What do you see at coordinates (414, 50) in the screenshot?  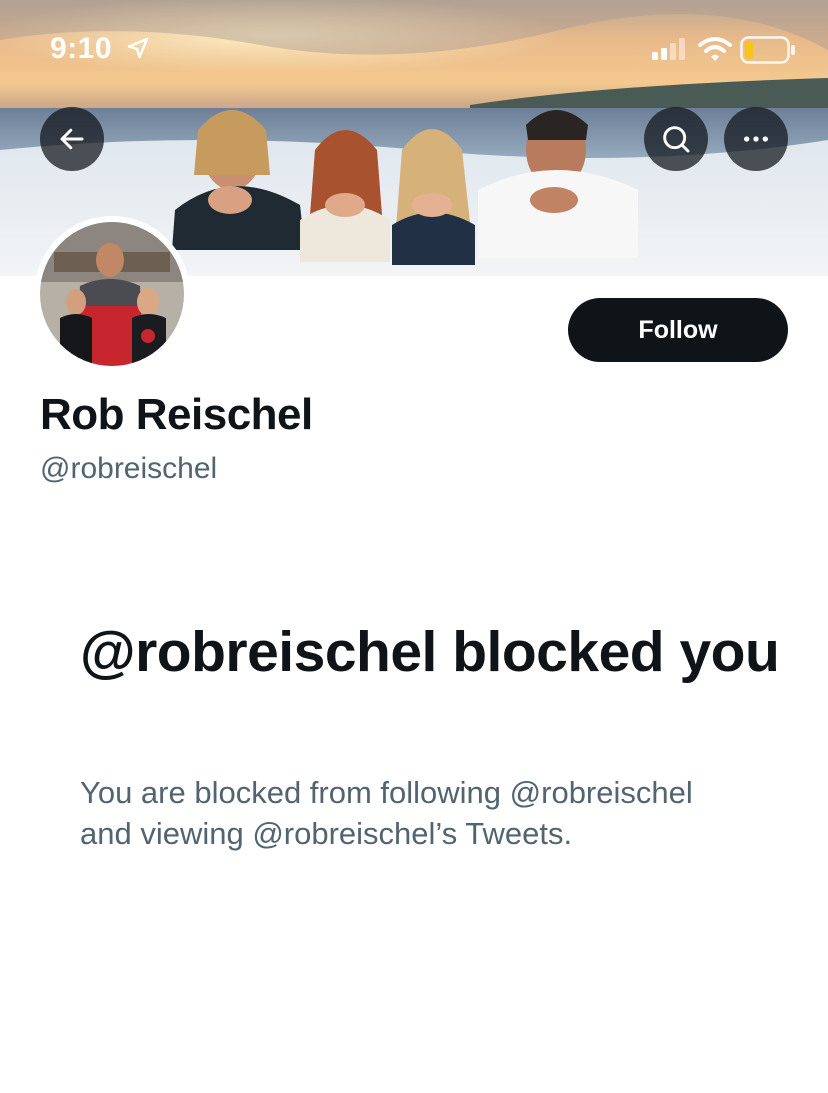 I see `status-bar: 9:10` at bounding box center [414, 50].